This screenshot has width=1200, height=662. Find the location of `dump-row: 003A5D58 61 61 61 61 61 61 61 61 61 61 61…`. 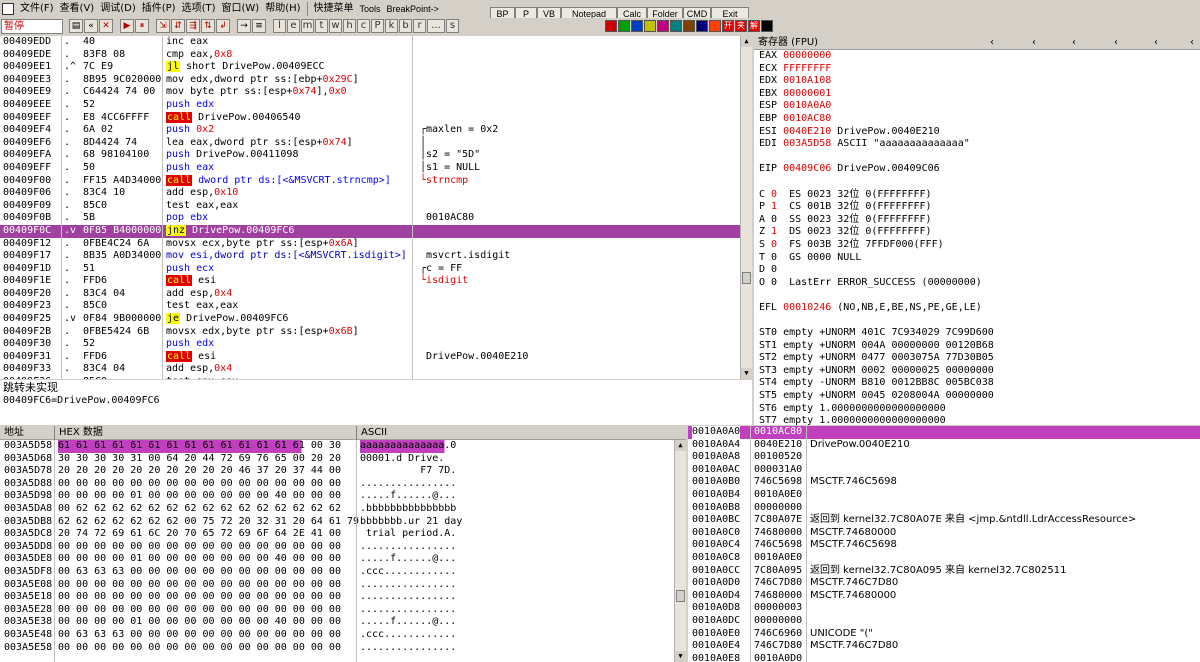

dump-row: 003A5D58 61 61 61 61 61 61 61 61 61 61 61… is located at coordinates (343, 446).